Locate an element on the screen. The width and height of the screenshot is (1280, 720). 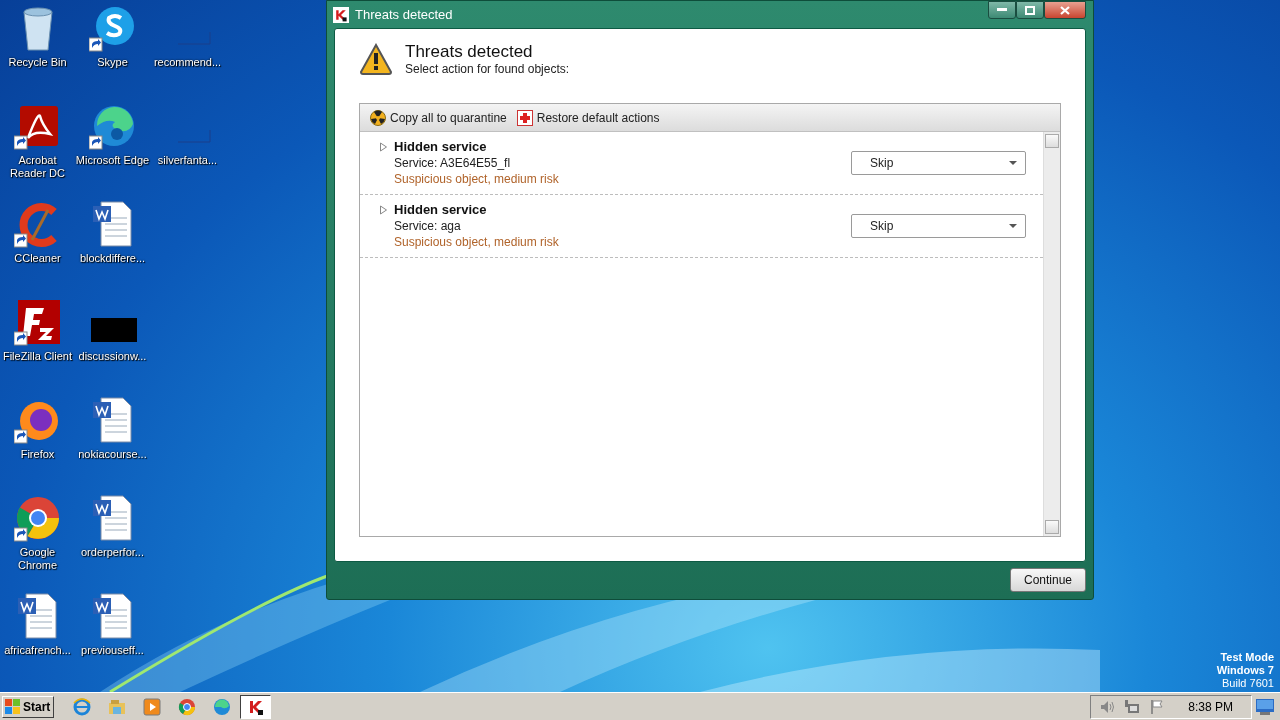
os-notice-text: Windows 7 is located at coordinates (1245, 670).